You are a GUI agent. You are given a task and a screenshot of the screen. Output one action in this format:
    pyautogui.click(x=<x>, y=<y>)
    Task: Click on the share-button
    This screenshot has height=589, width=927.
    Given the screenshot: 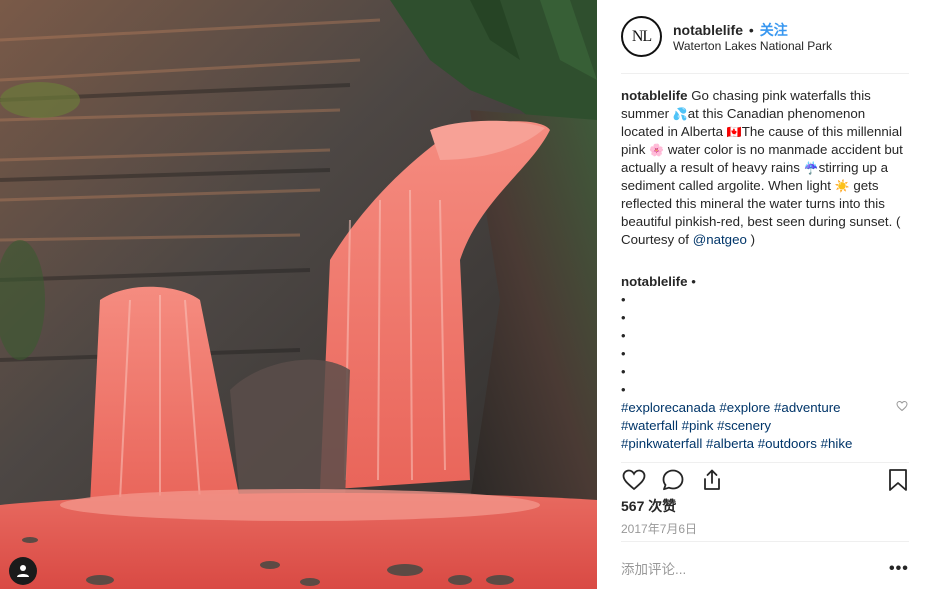 What is the action you would take?
    pyautogui.click(x=712, y=480)
    